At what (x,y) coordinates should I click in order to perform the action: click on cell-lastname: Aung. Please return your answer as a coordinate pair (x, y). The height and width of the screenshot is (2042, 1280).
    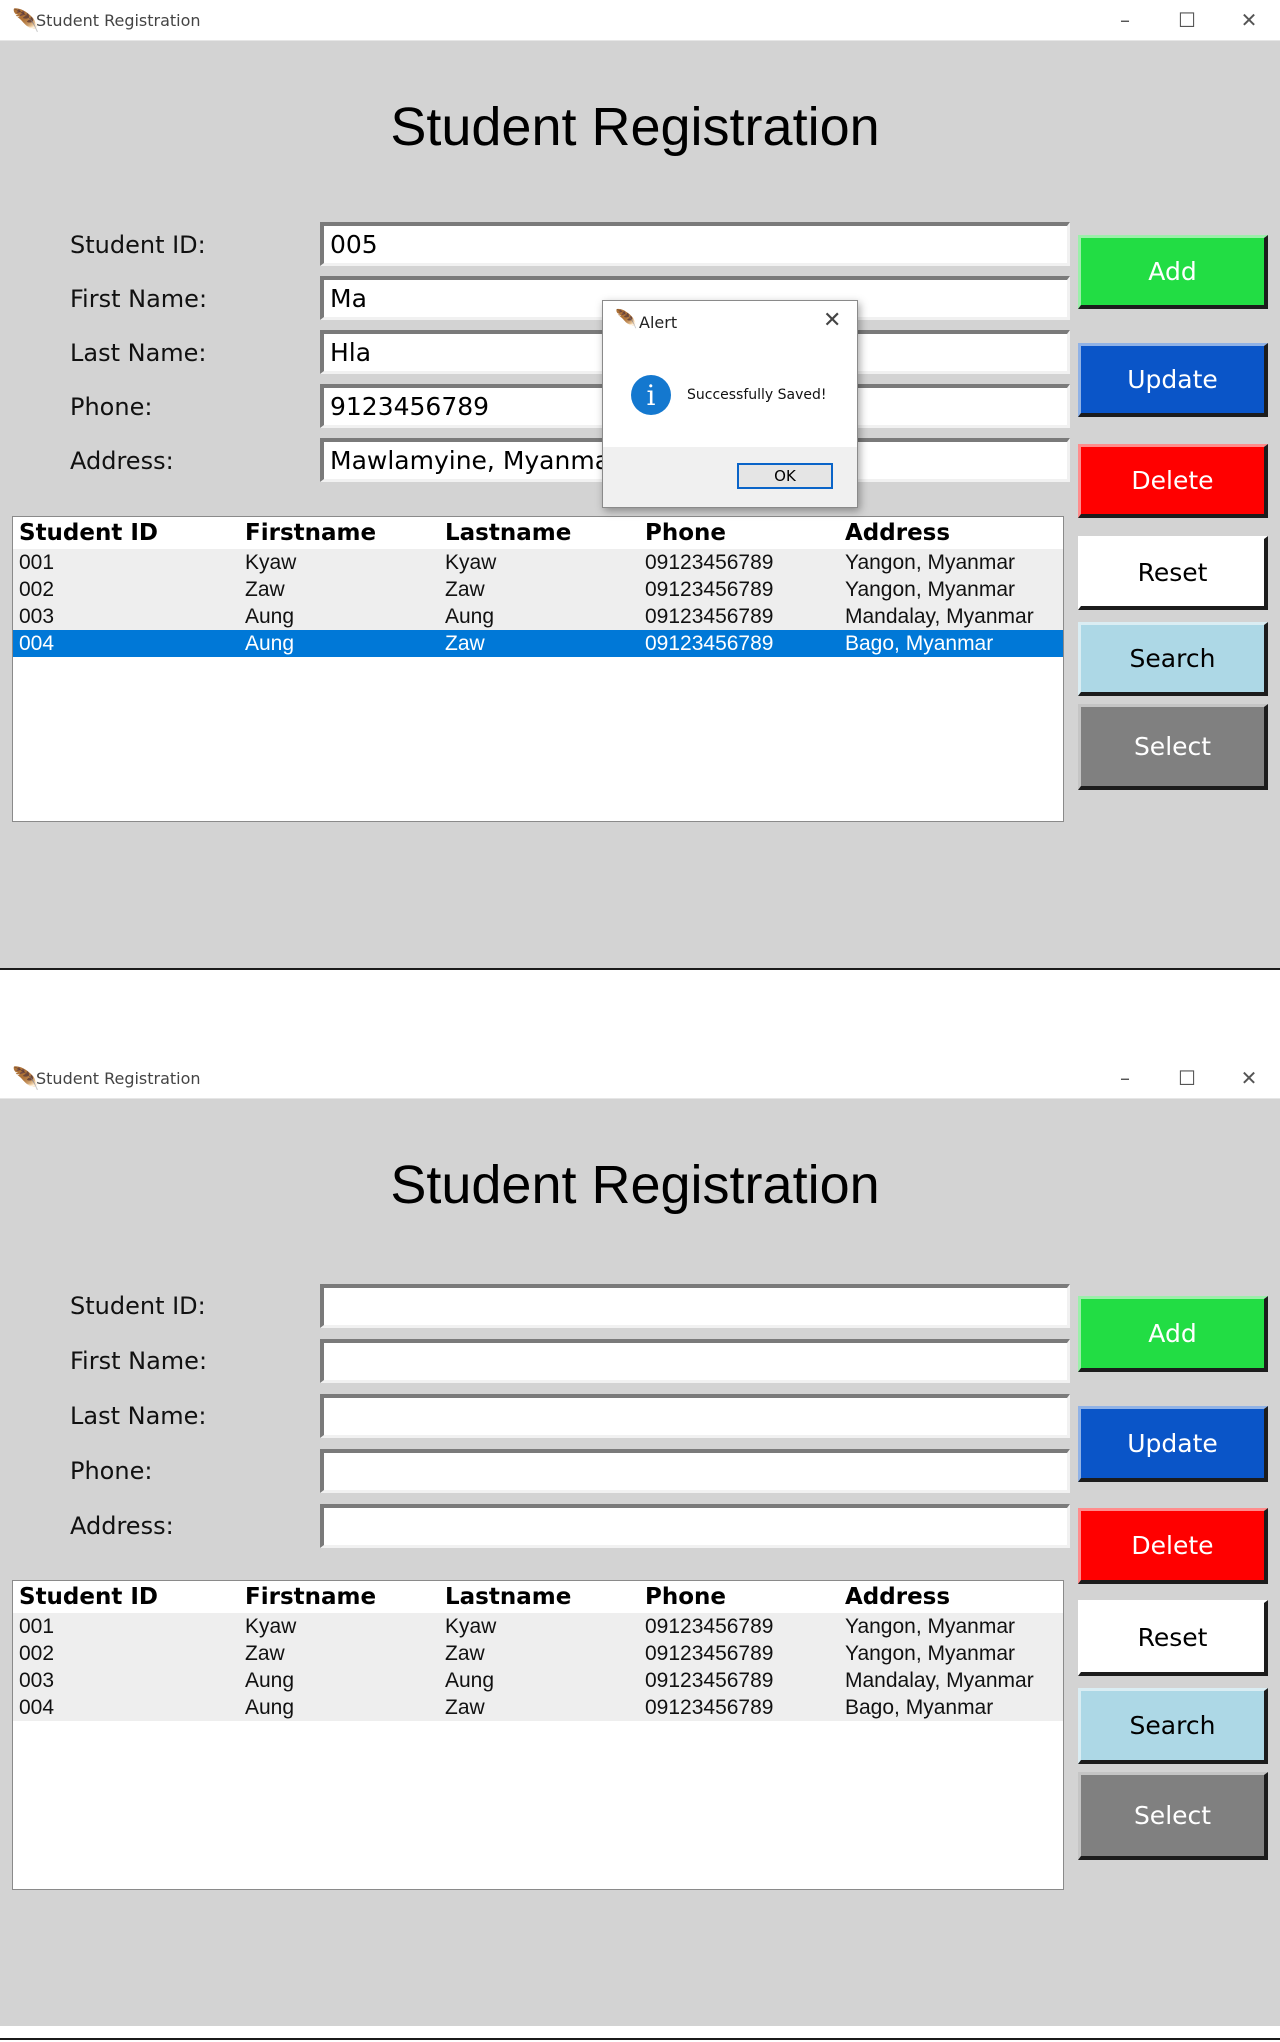
    Looking at the image, I should click on (470, 616).